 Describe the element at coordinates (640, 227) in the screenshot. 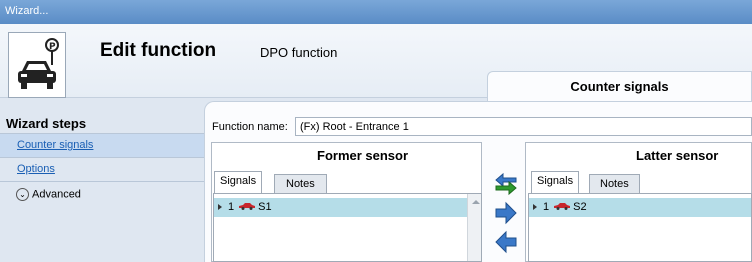

I see `latter-signals-list: 1 S2` at that location.